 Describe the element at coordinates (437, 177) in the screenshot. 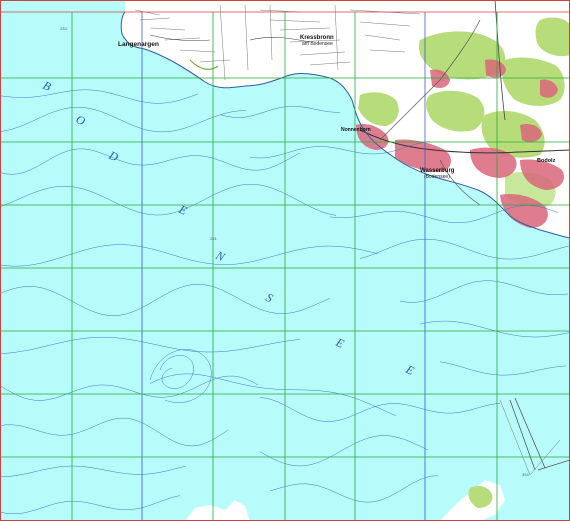

I see `svg-text: (Bodensee)` at that location.